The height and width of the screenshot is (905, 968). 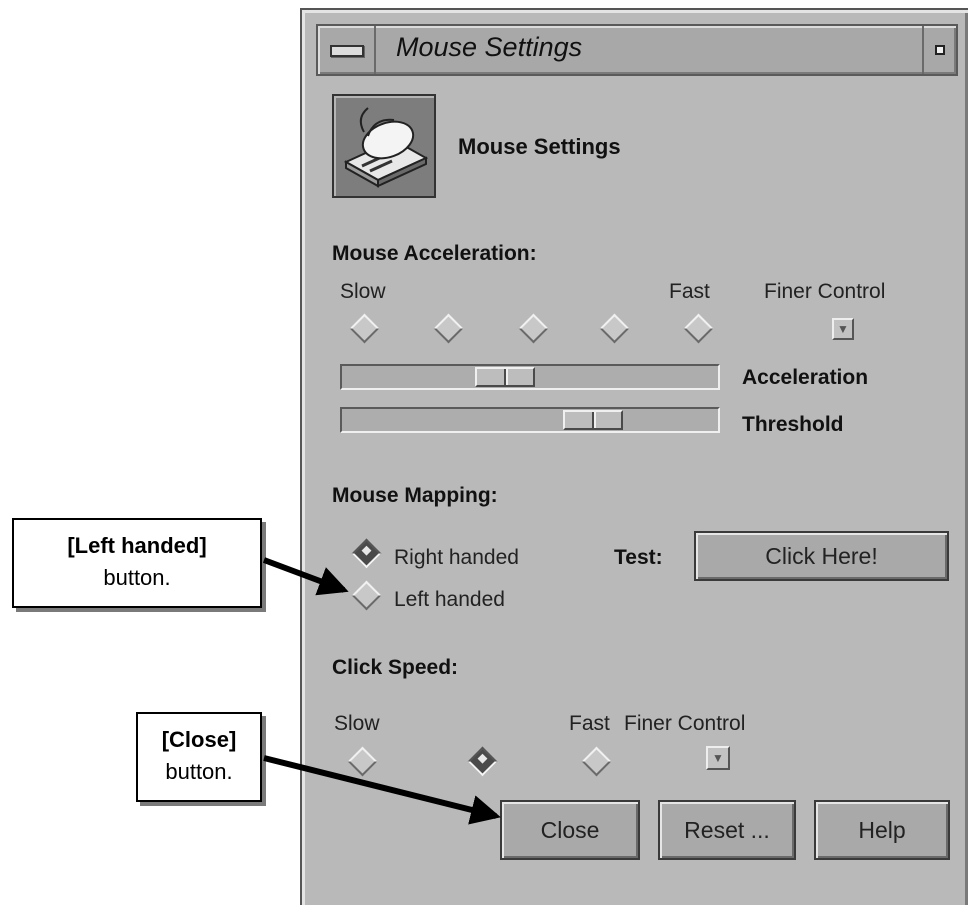 I want to click on callout-arrows, so click(x=381, y=691).